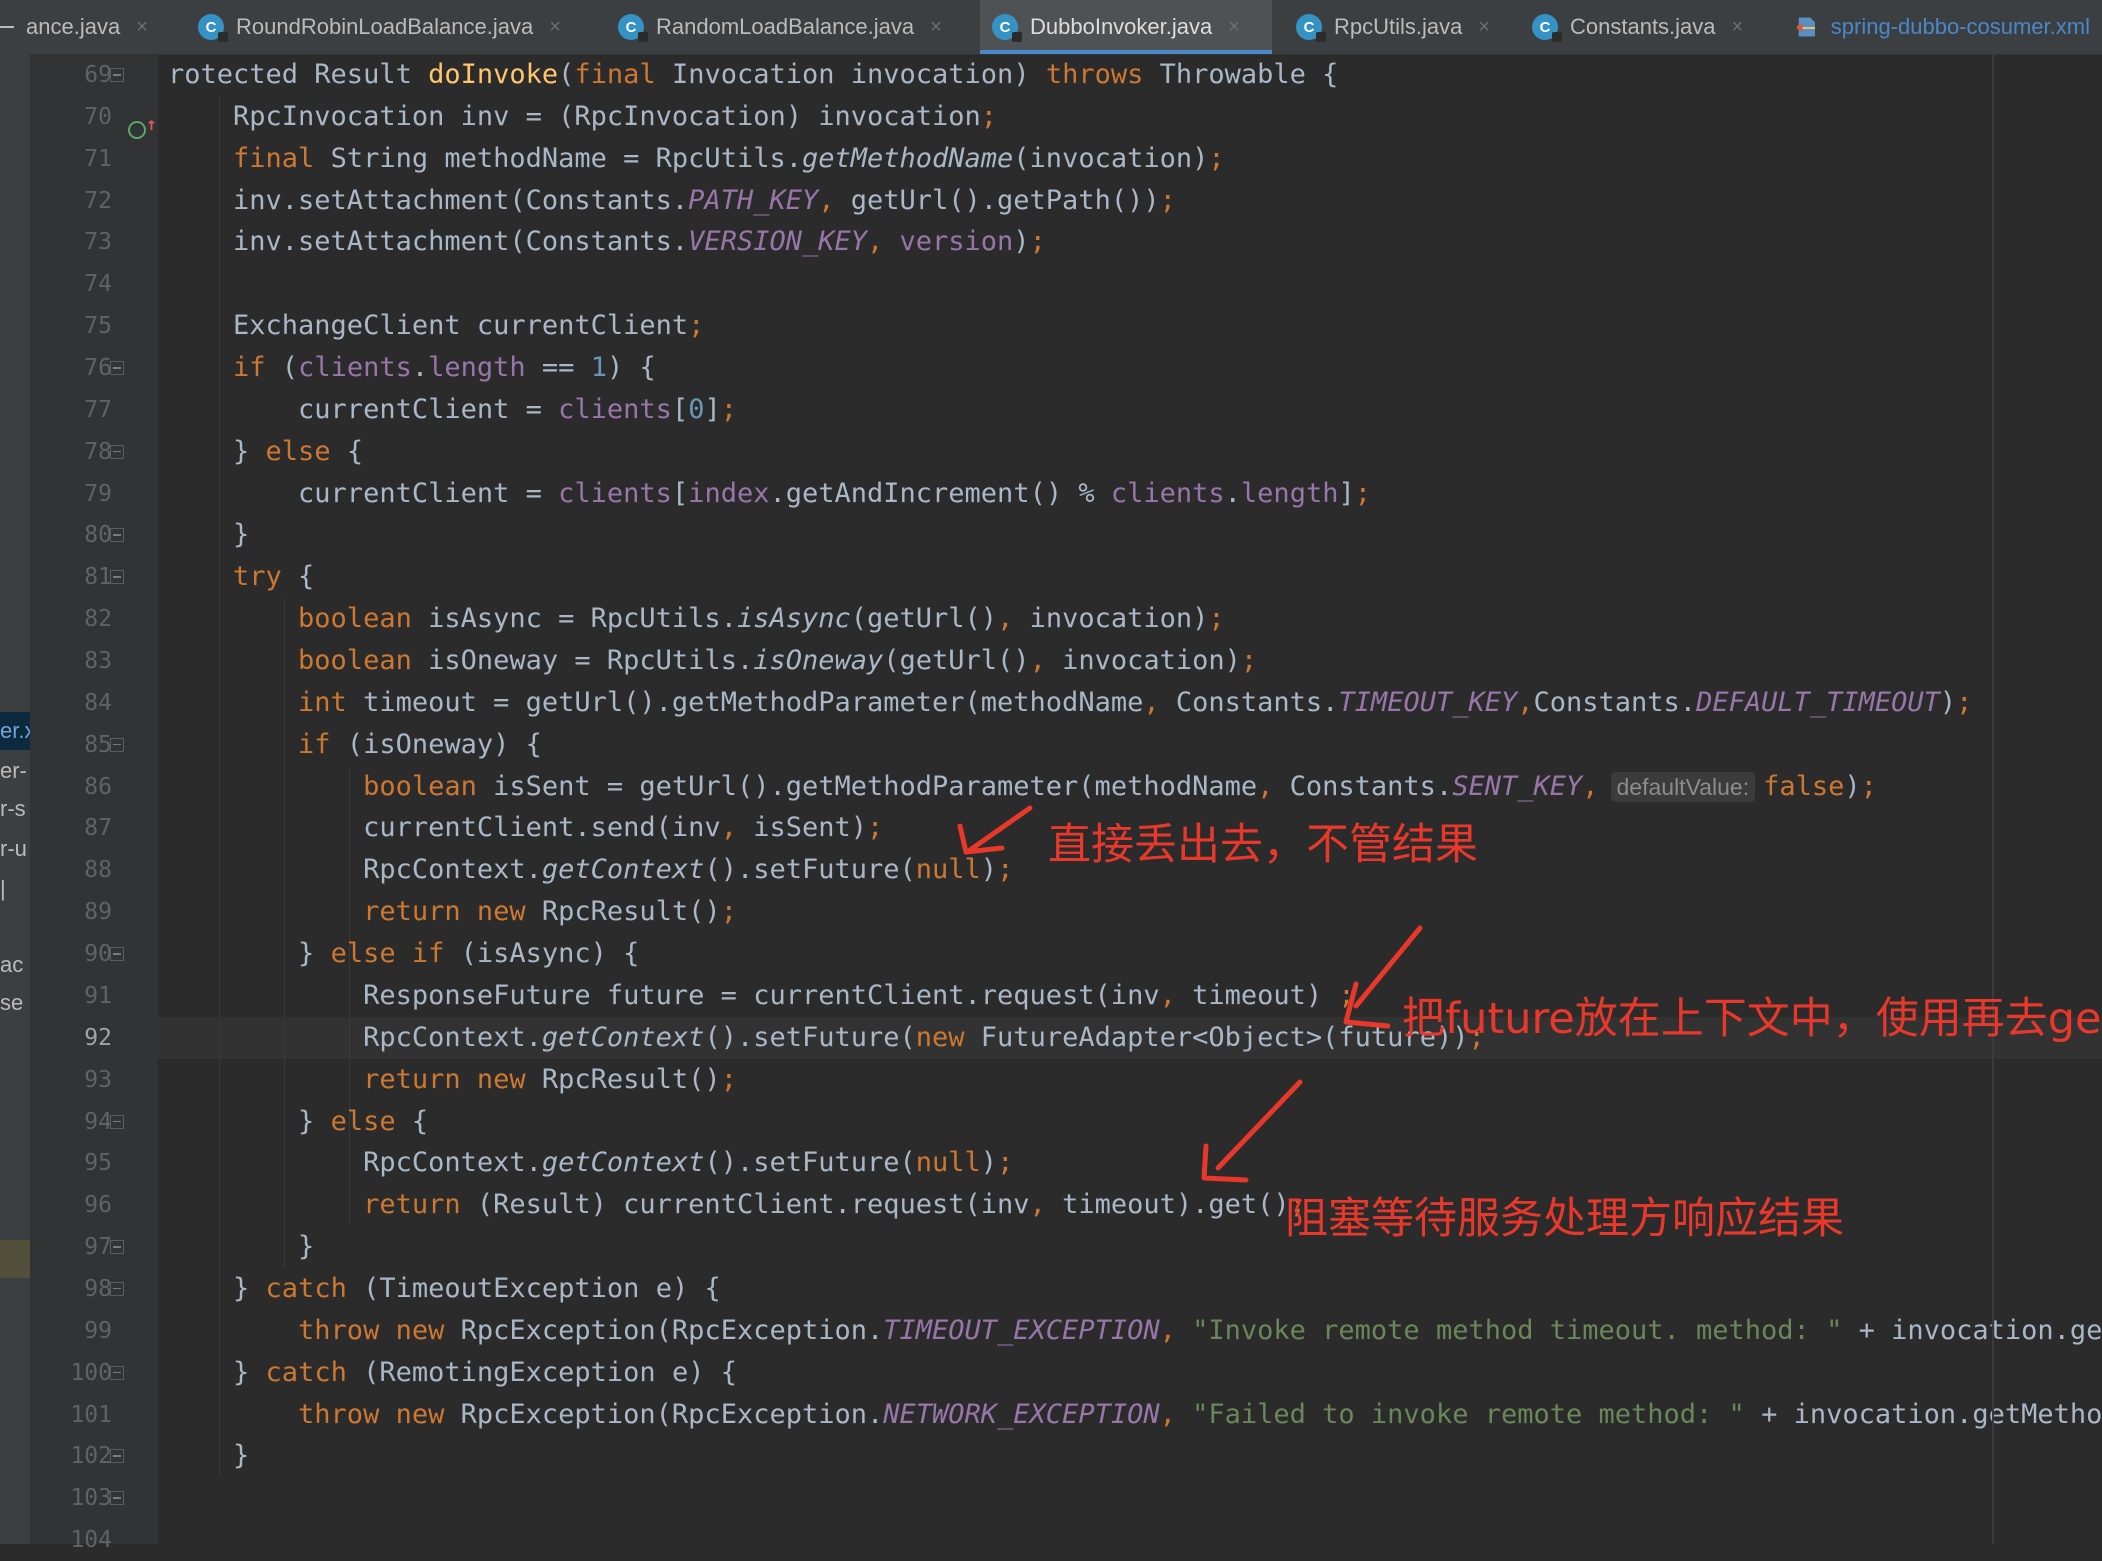 This screenshot has height=1561, width=2102. Describe the element at coordinates (1259, 1125) in the screenshot. I see `arrow-sync` at that location.